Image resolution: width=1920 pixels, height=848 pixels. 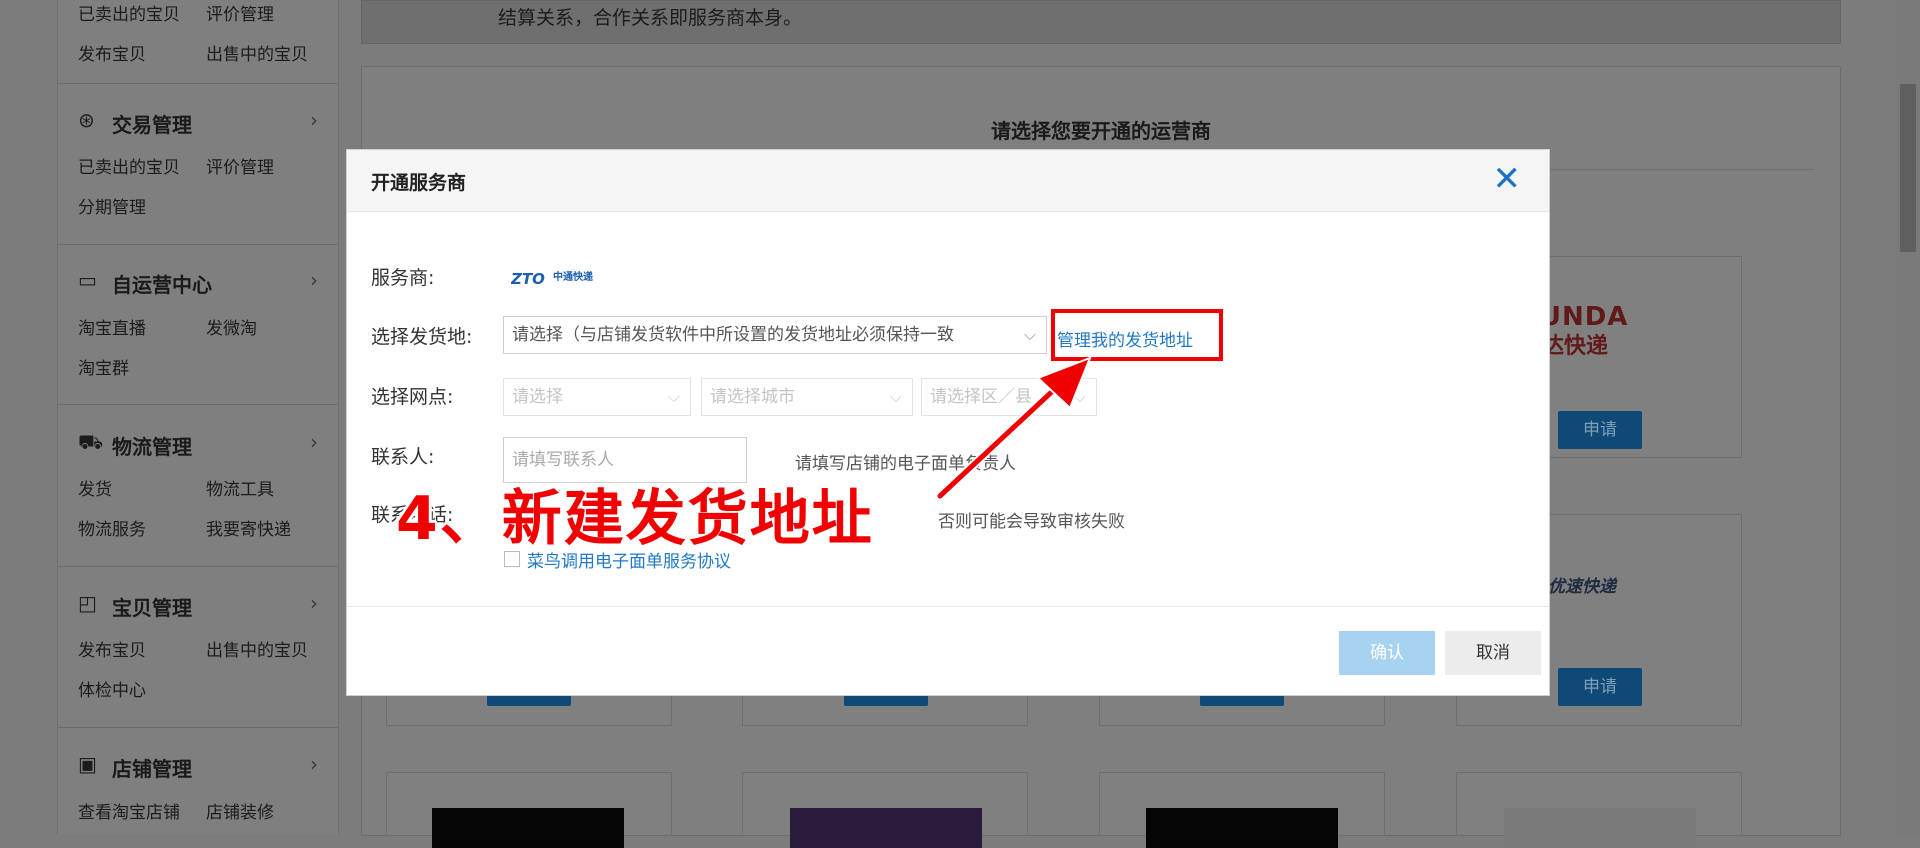 What do you see at coordinates (87, 764) in the screenshot?
I see `shop-icon: ▣` at bounding box center [87, 764].